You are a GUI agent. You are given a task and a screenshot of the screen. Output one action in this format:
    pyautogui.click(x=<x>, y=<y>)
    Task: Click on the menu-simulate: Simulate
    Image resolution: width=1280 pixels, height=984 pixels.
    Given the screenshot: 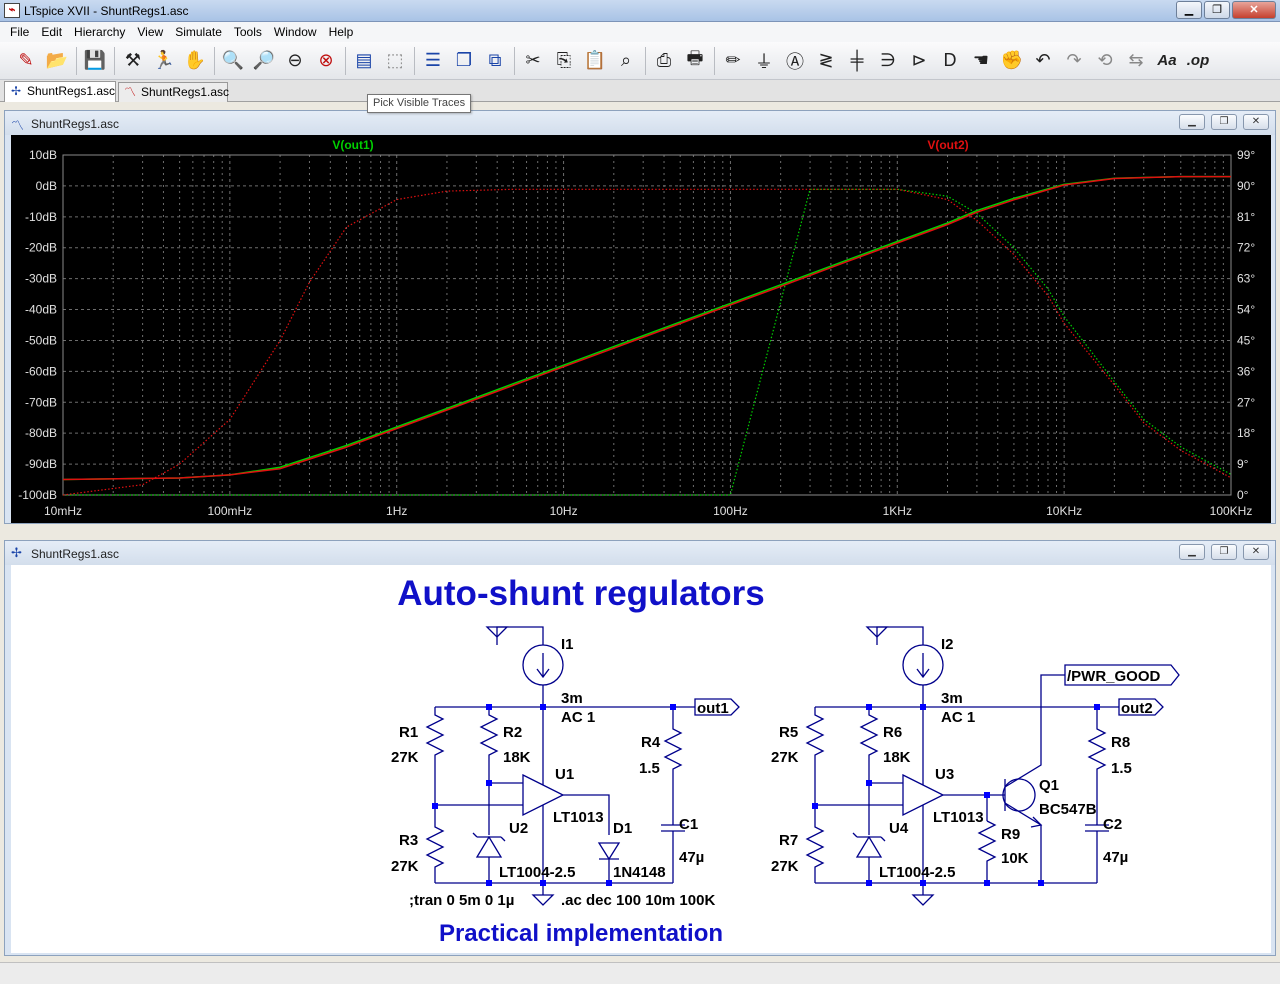 What is the action you would take?
    pyautogui.click(x=198, y=32)
    